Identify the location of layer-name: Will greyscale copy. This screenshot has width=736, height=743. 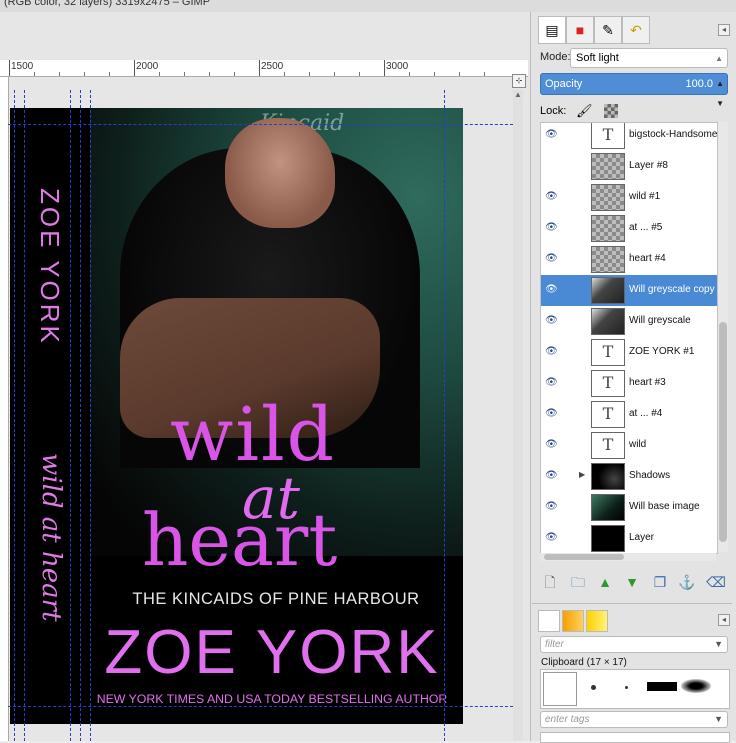
(672, 289).